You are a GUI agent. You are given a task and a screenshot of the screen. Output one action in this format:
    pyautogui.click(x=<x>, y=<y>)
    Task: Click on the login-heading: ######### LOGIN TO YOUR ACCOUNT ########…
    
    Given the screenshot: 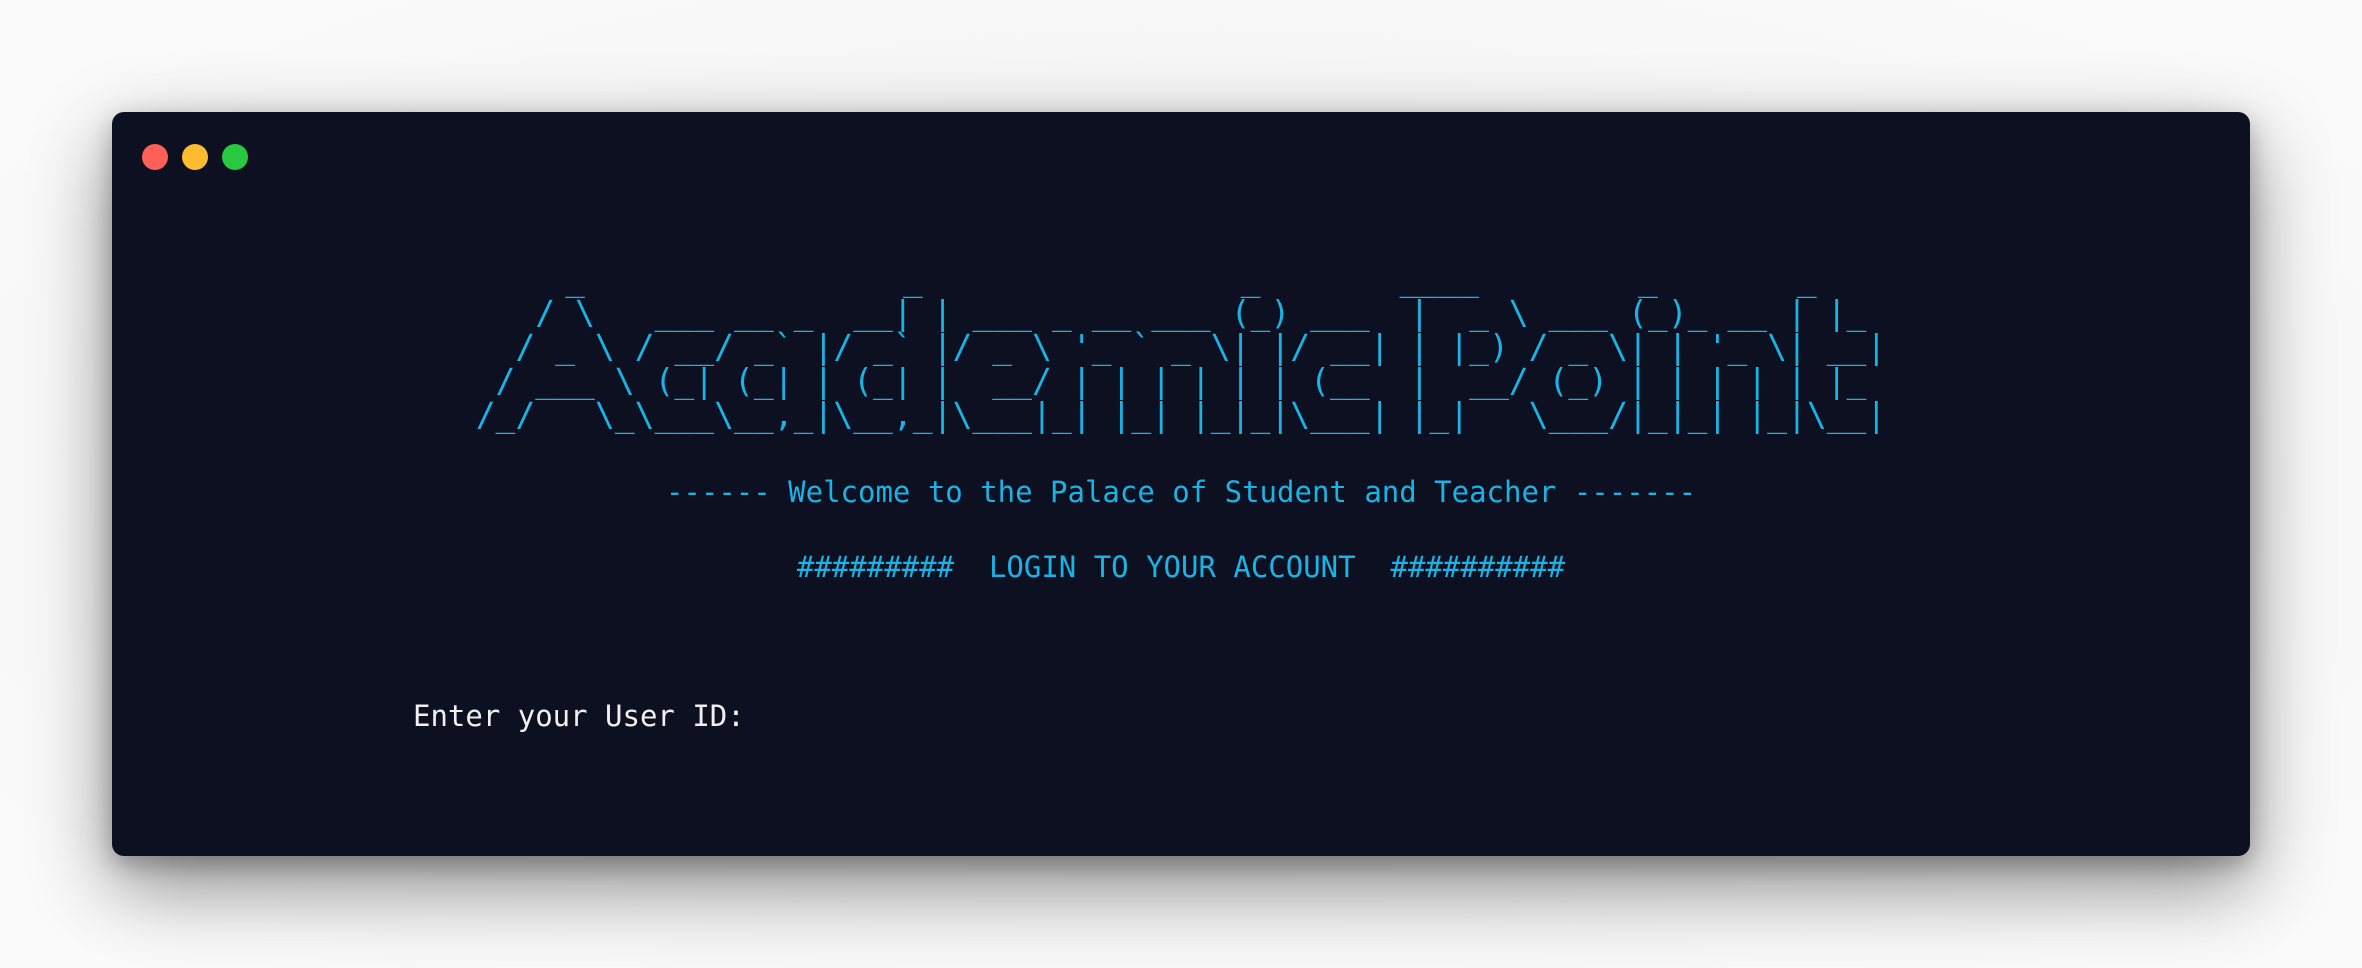 What is the action you would take?
    pyautogui.click(x=1181, y=567)
    